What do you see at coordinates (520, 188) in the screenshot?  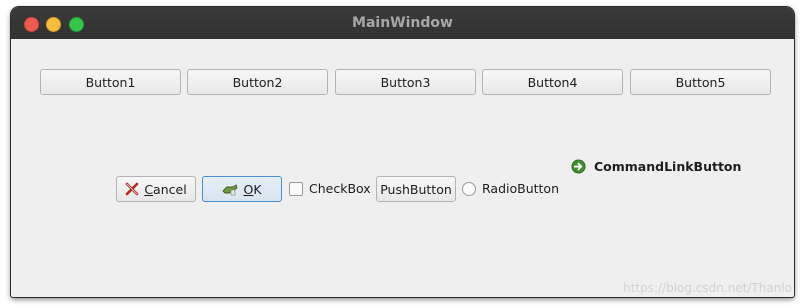 I see `radio-button-label: RadioButton` at bounding box center [520, 188].